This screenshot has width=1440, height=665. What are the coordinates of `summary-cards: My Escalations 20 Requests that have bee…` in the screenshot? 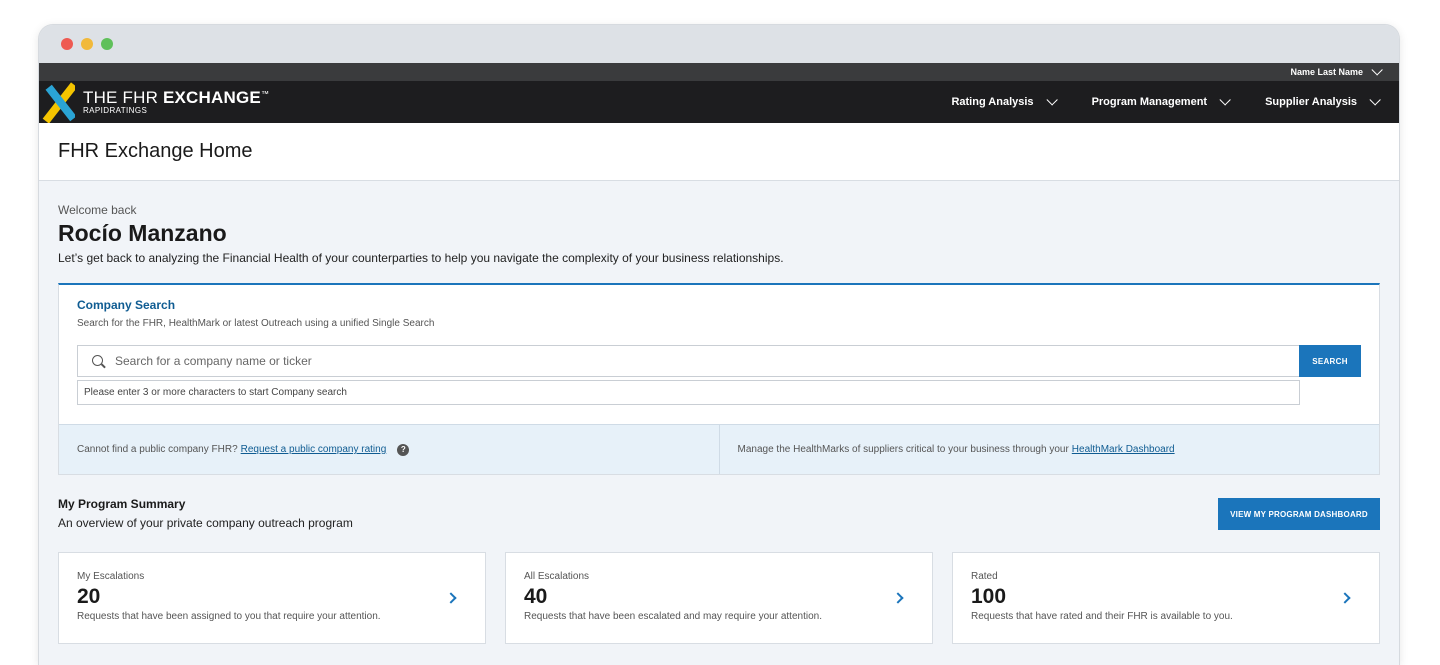 It's located at (719, 598).